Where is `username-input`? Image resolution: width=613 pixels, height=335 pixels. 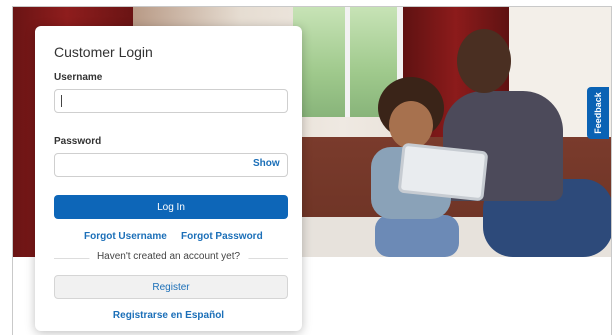 username-input is located at coordinates (171, 101).